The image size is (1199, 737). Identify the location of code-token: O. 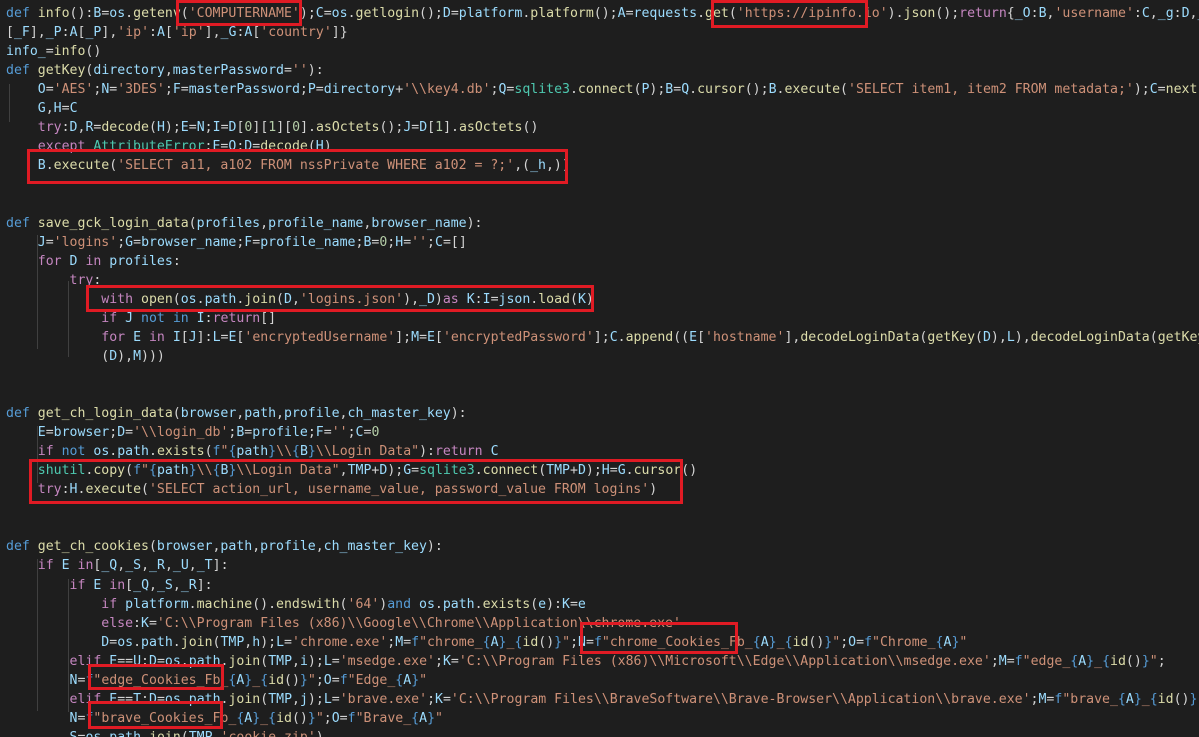
(41, 90).